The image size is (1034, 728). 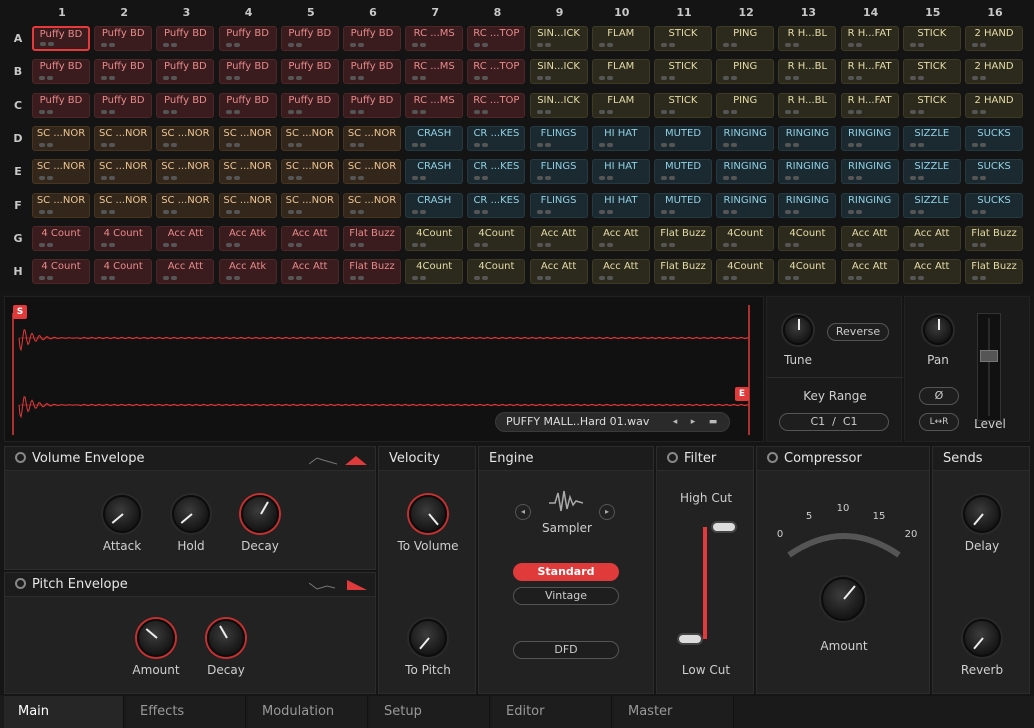 What do you see at coordinates (123, 205) in the screenshot?
I see `pad-F2: SC ...NOR` at bounding box center [123, 205].